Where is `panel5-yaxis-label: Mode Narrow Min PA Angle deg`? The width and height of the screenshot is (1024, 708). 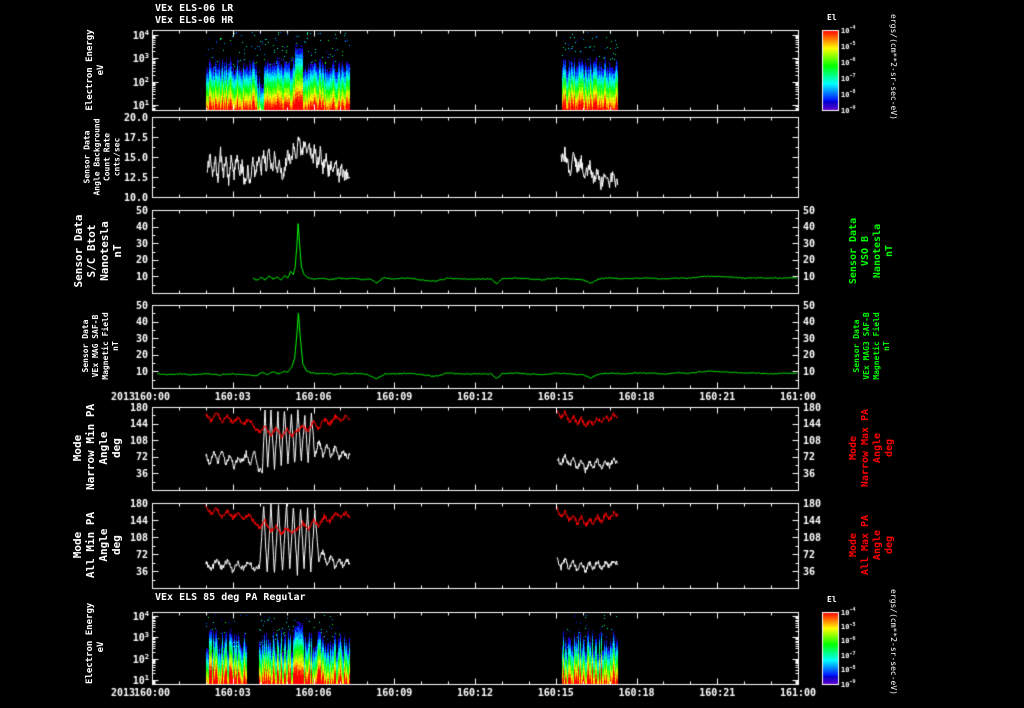
panel5-yaxis-label: Mode Narrow Min PA Angle deg is located at coordinates (97, 446).